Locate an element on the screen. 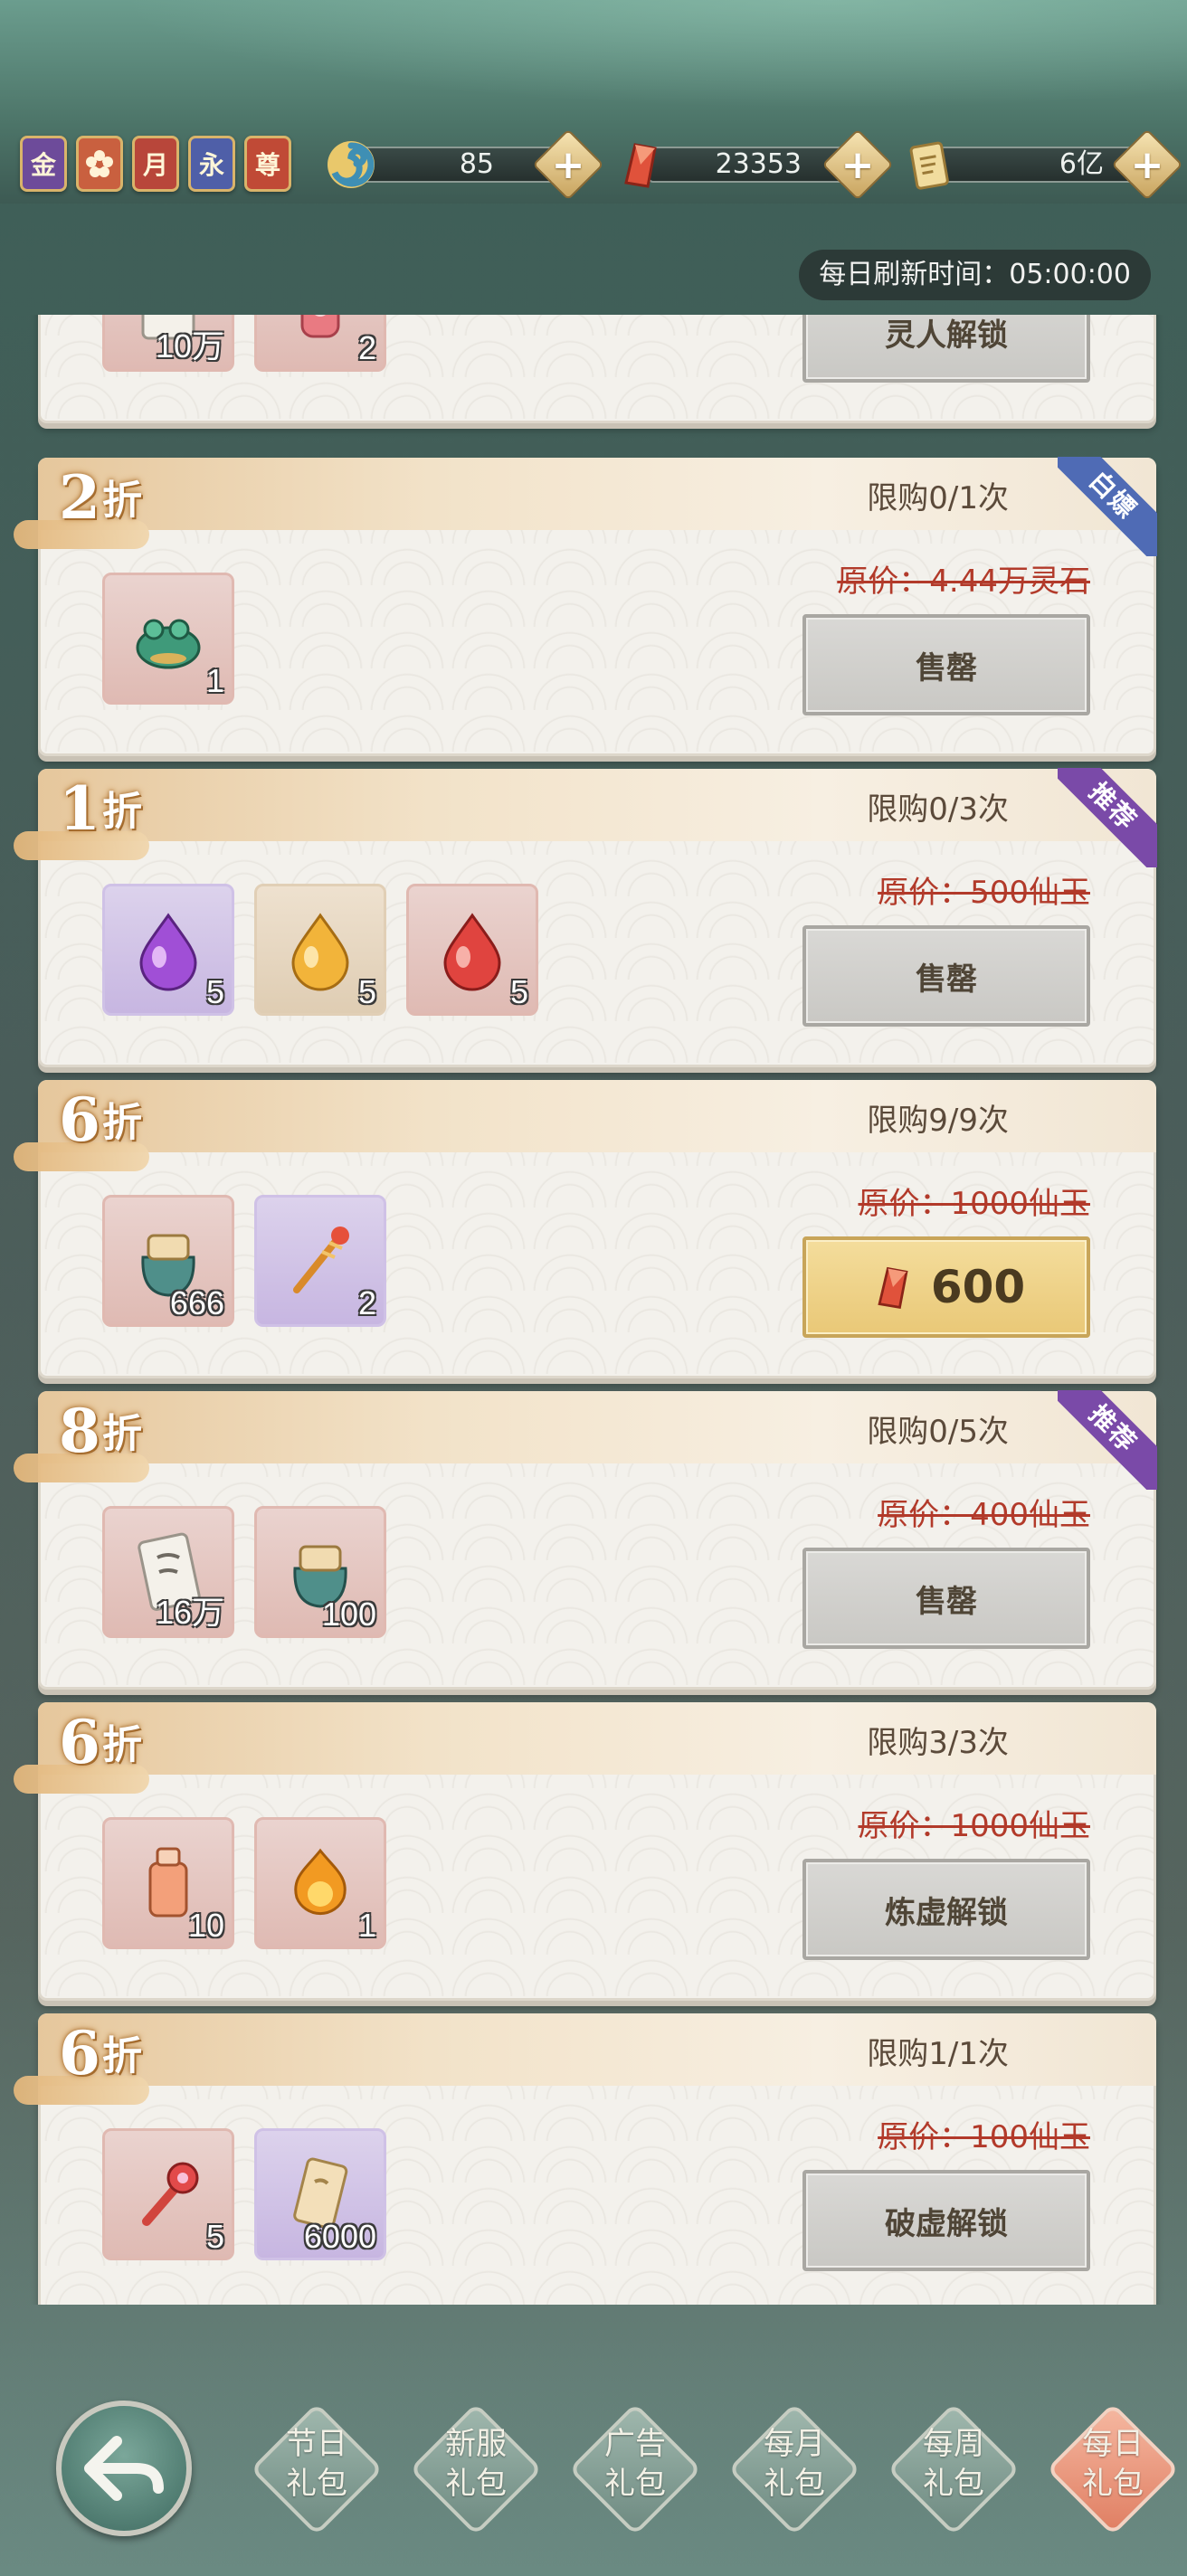 Image resolution: width=1187 pixels, height=2576 pixels. item-slot: 666 is located at coordinates (168, 1261).